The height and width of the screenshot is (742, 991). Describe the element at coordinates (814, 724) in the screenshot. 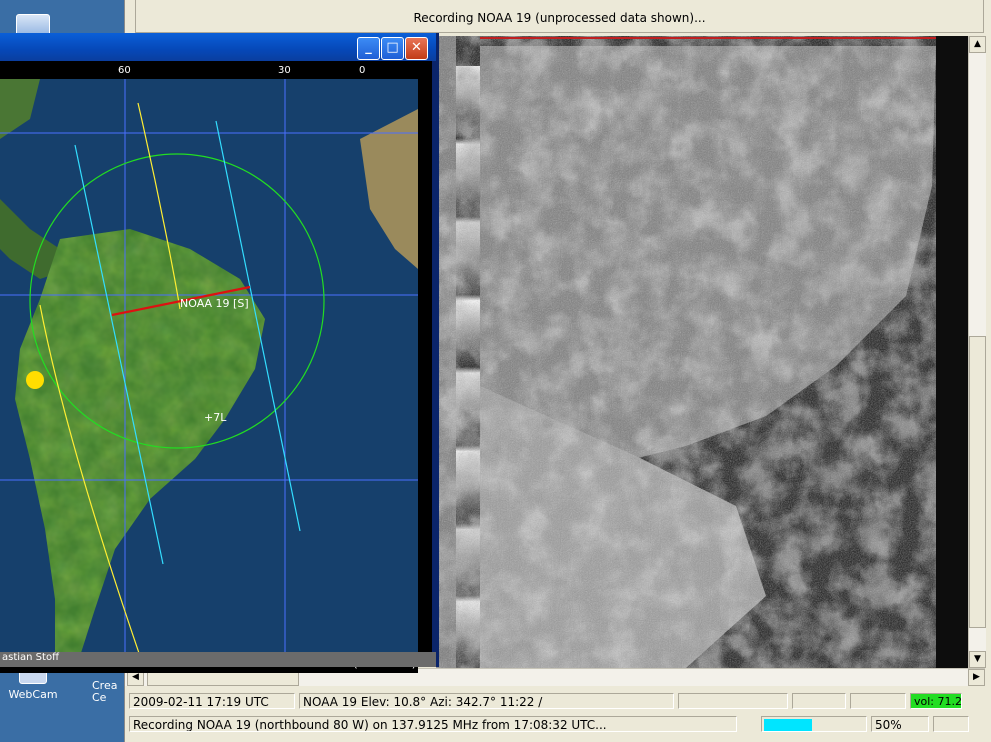

I see `recording-progress-bar` at that location.